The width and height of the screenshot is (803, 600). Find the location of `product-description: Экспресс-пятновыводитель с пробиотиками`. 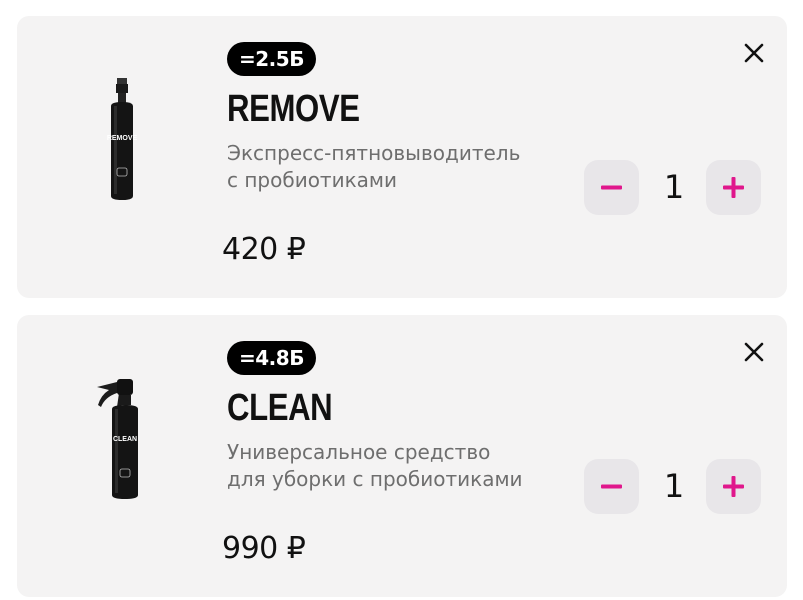

product-description: Экспресс-пятновыводитель с пробиотиками is located at coordinates (374, 166).